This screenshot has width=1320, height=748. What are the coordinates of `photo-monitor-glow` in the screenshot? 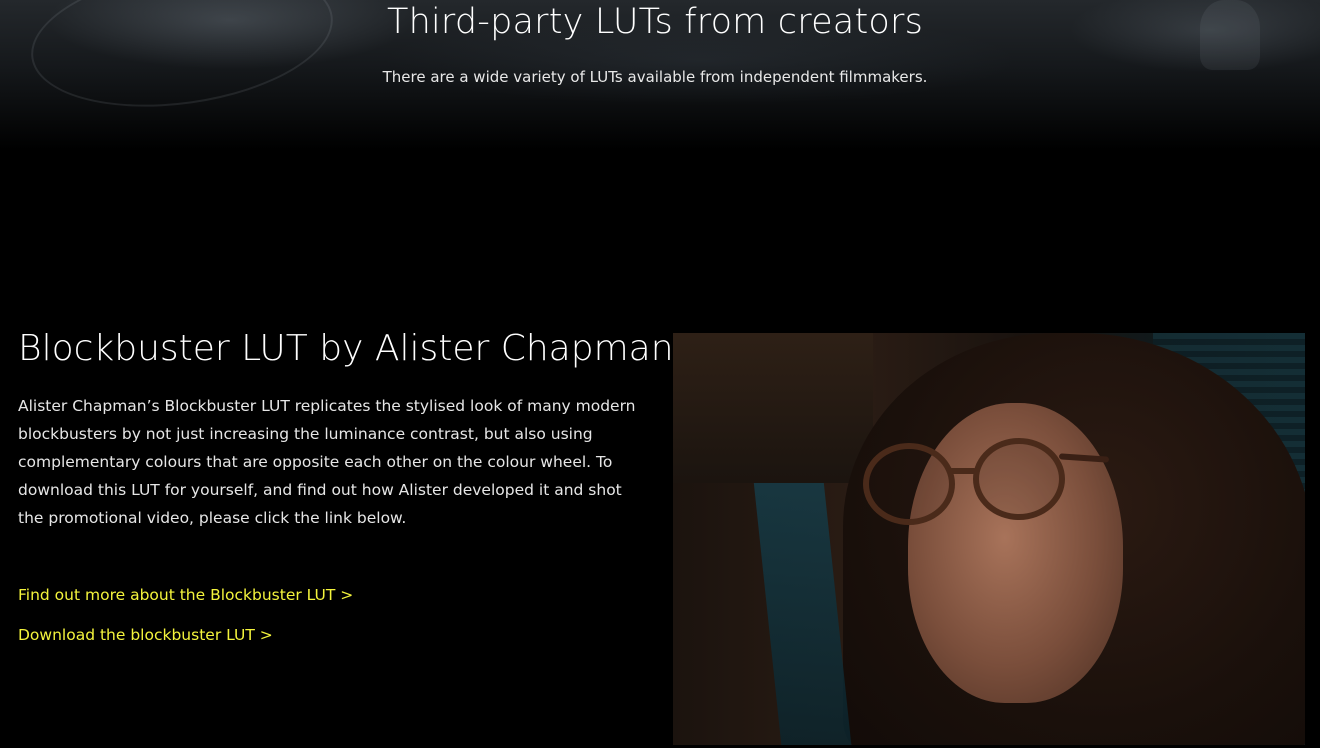 It's located at (803, 614).